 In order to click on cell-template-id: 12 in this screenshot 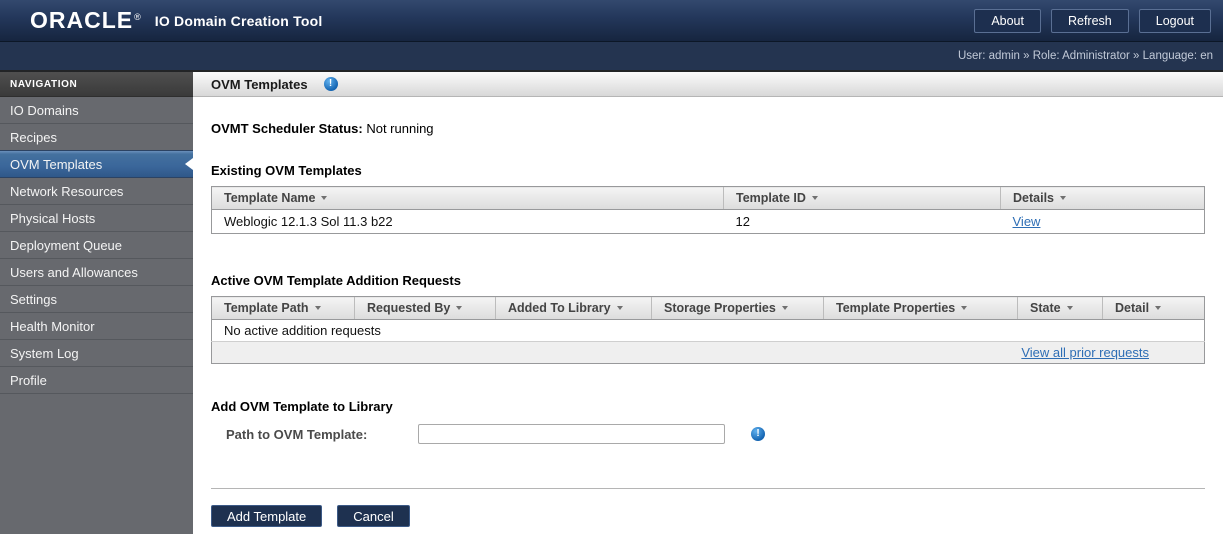, I will do `click(862, 221)`.